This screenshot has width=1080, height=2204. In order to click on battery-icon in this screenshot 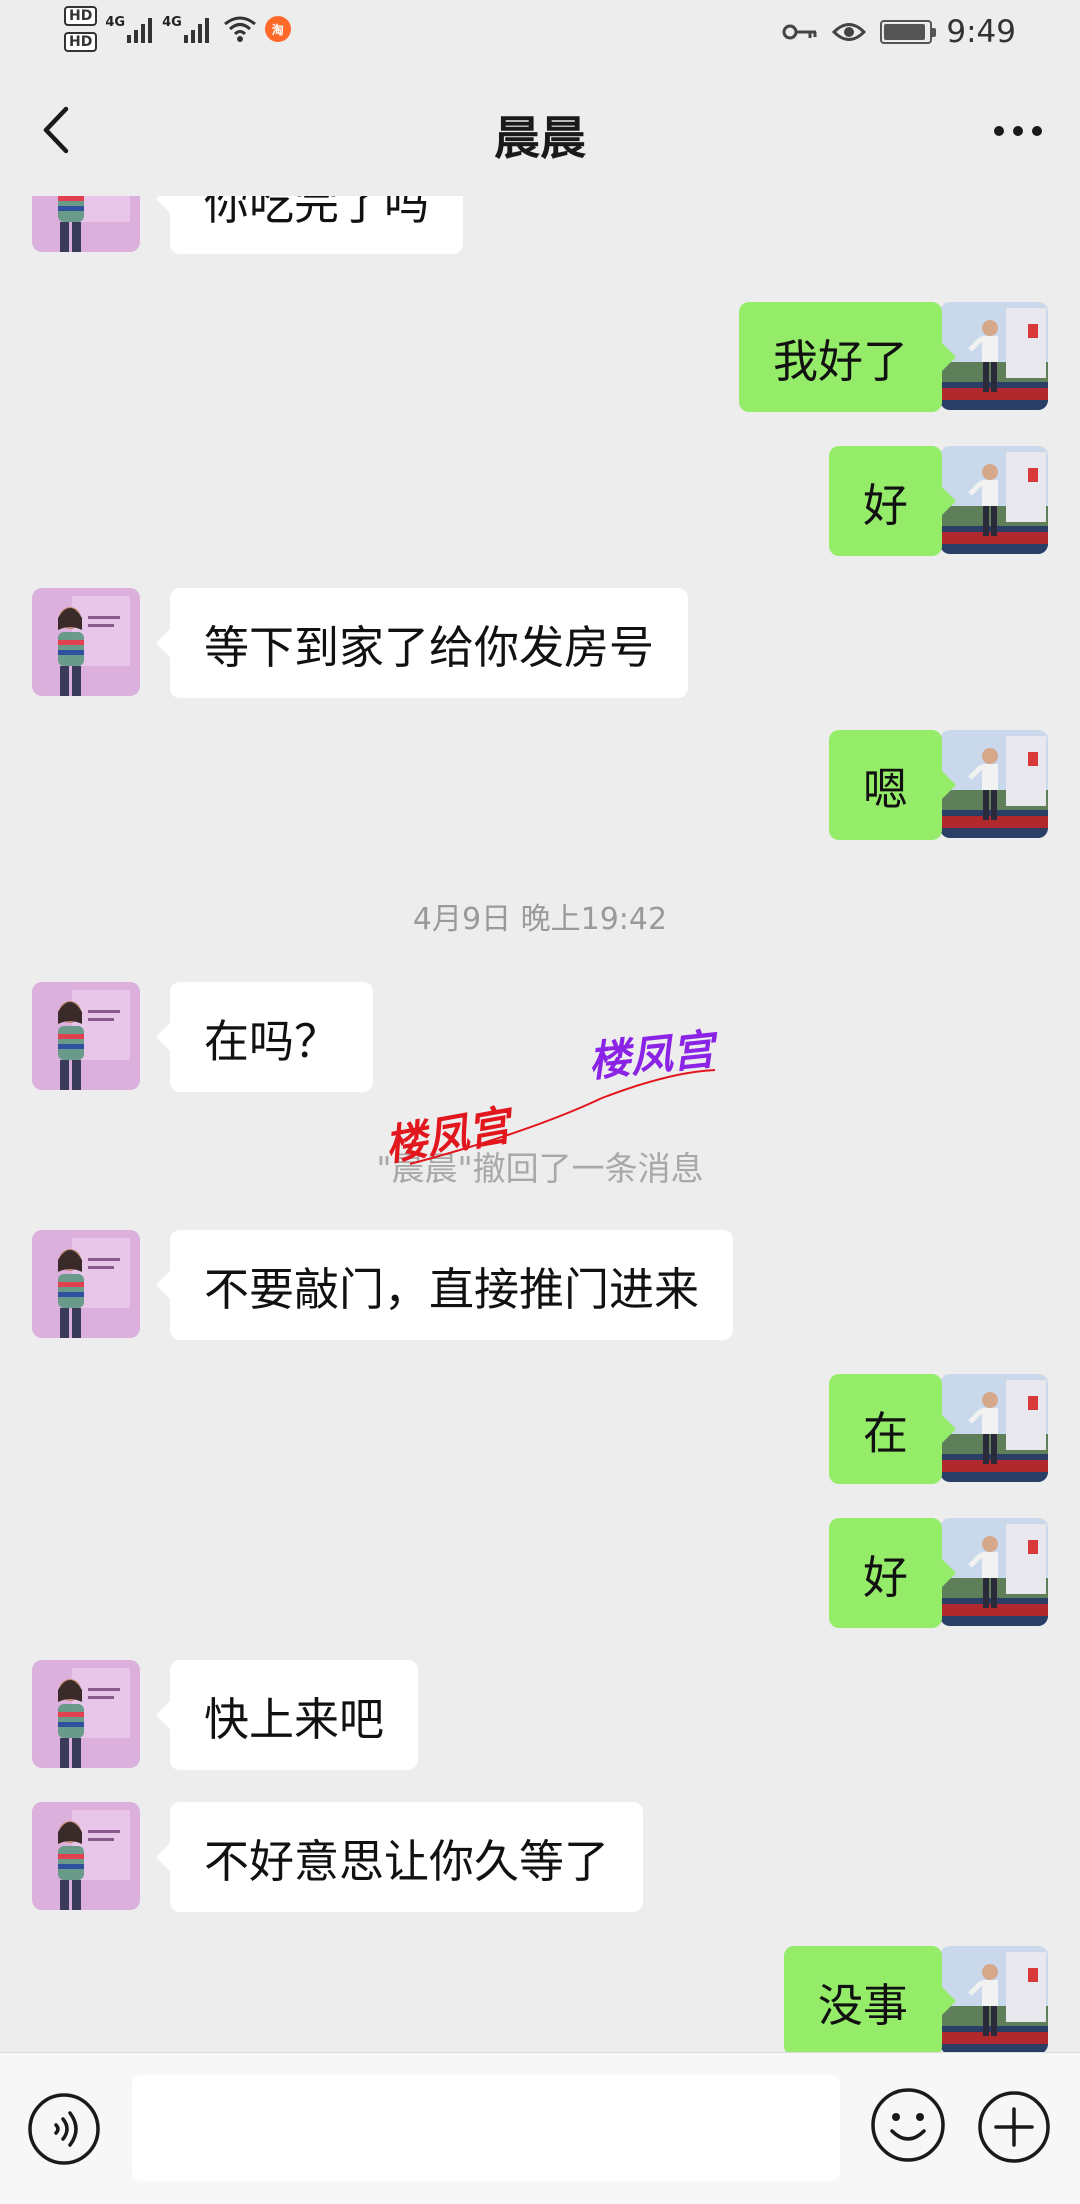, I will do `click(908, 32)`.